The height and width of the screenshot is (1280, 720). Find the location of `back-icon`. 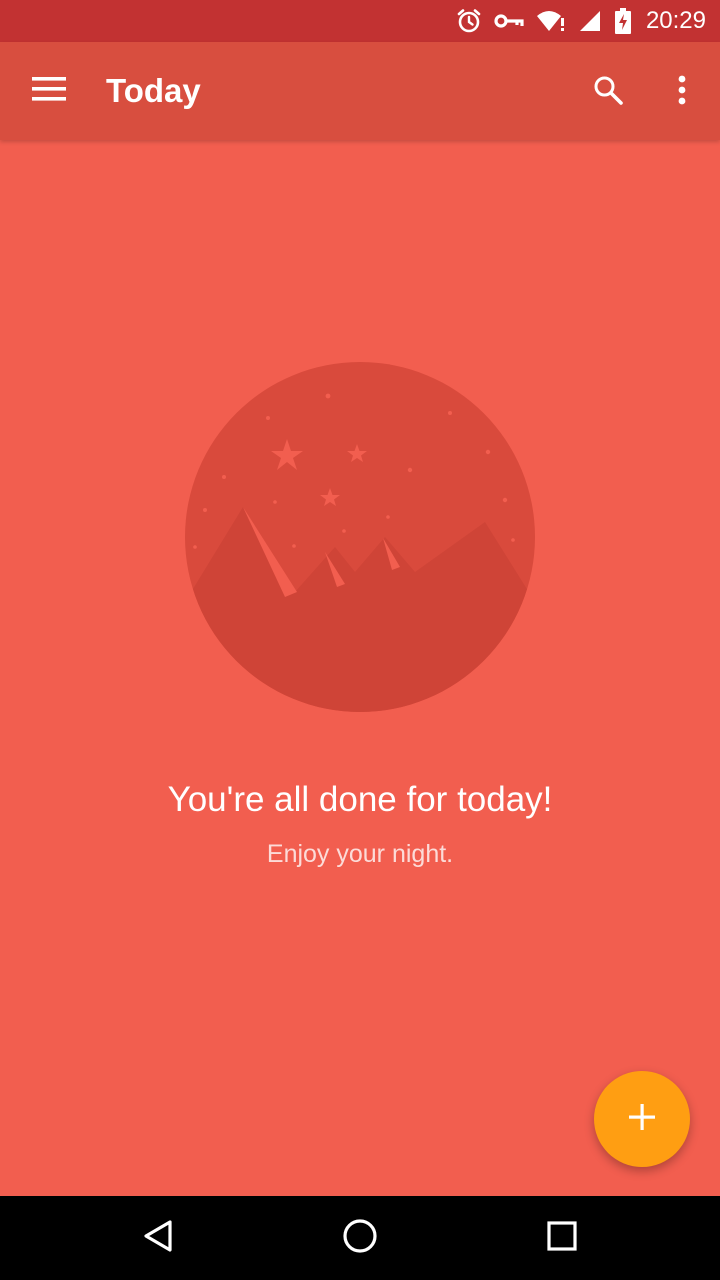

back-icon is located at coordinates (158, 1238).